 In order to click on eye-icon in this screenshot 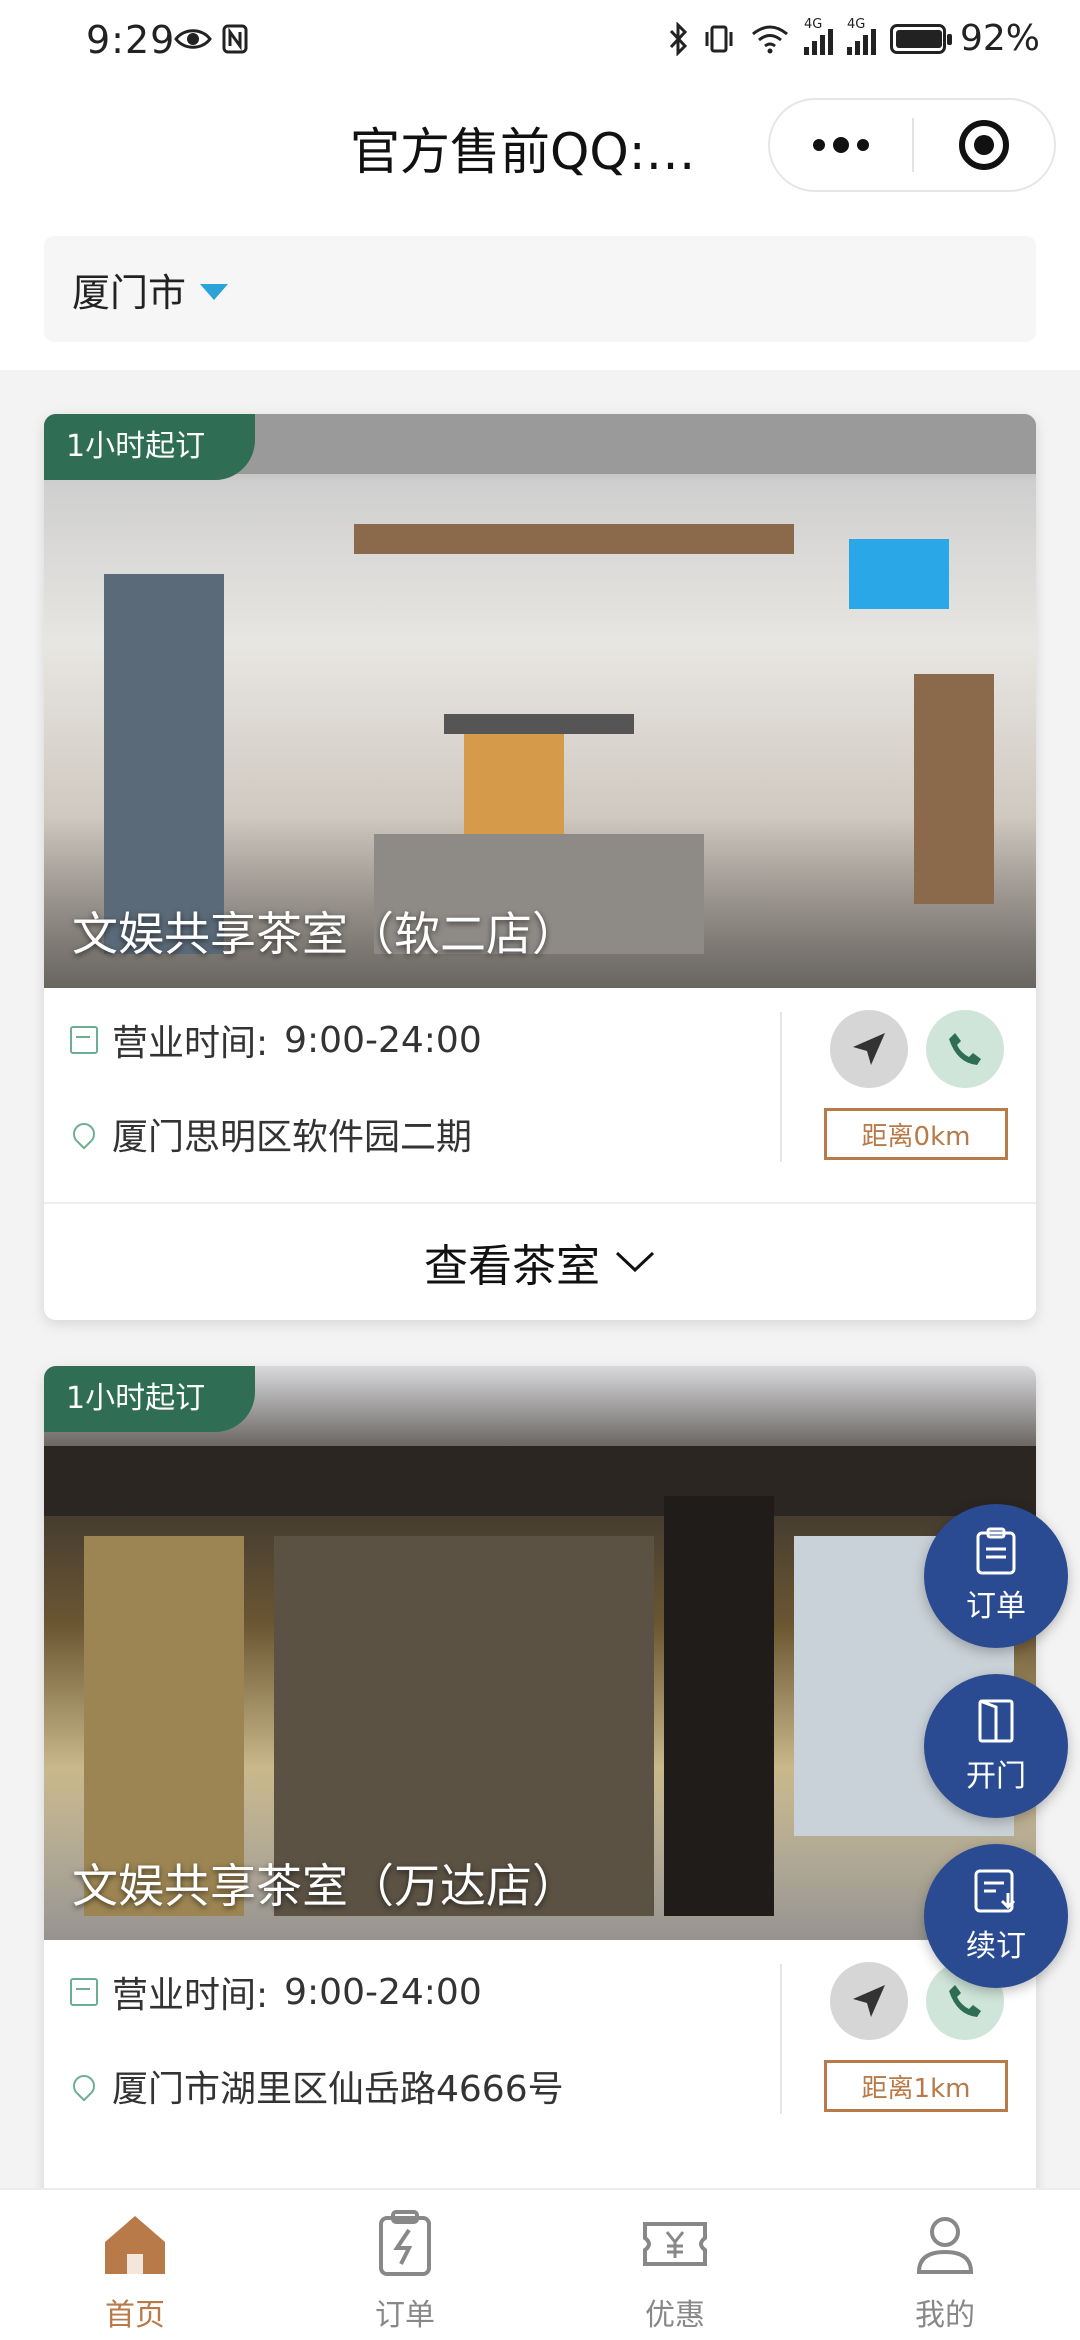, I will do `click(193, 39)`.